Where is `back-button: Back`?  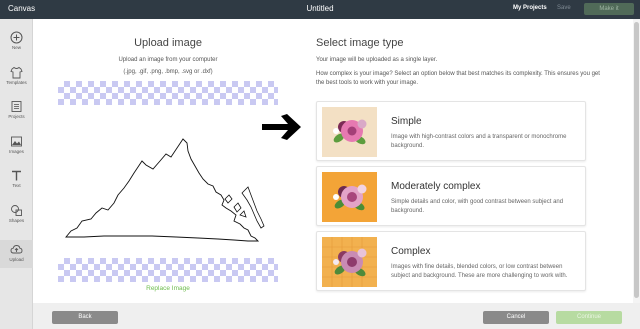 back-button: Back is located at coordinates (85, 317).